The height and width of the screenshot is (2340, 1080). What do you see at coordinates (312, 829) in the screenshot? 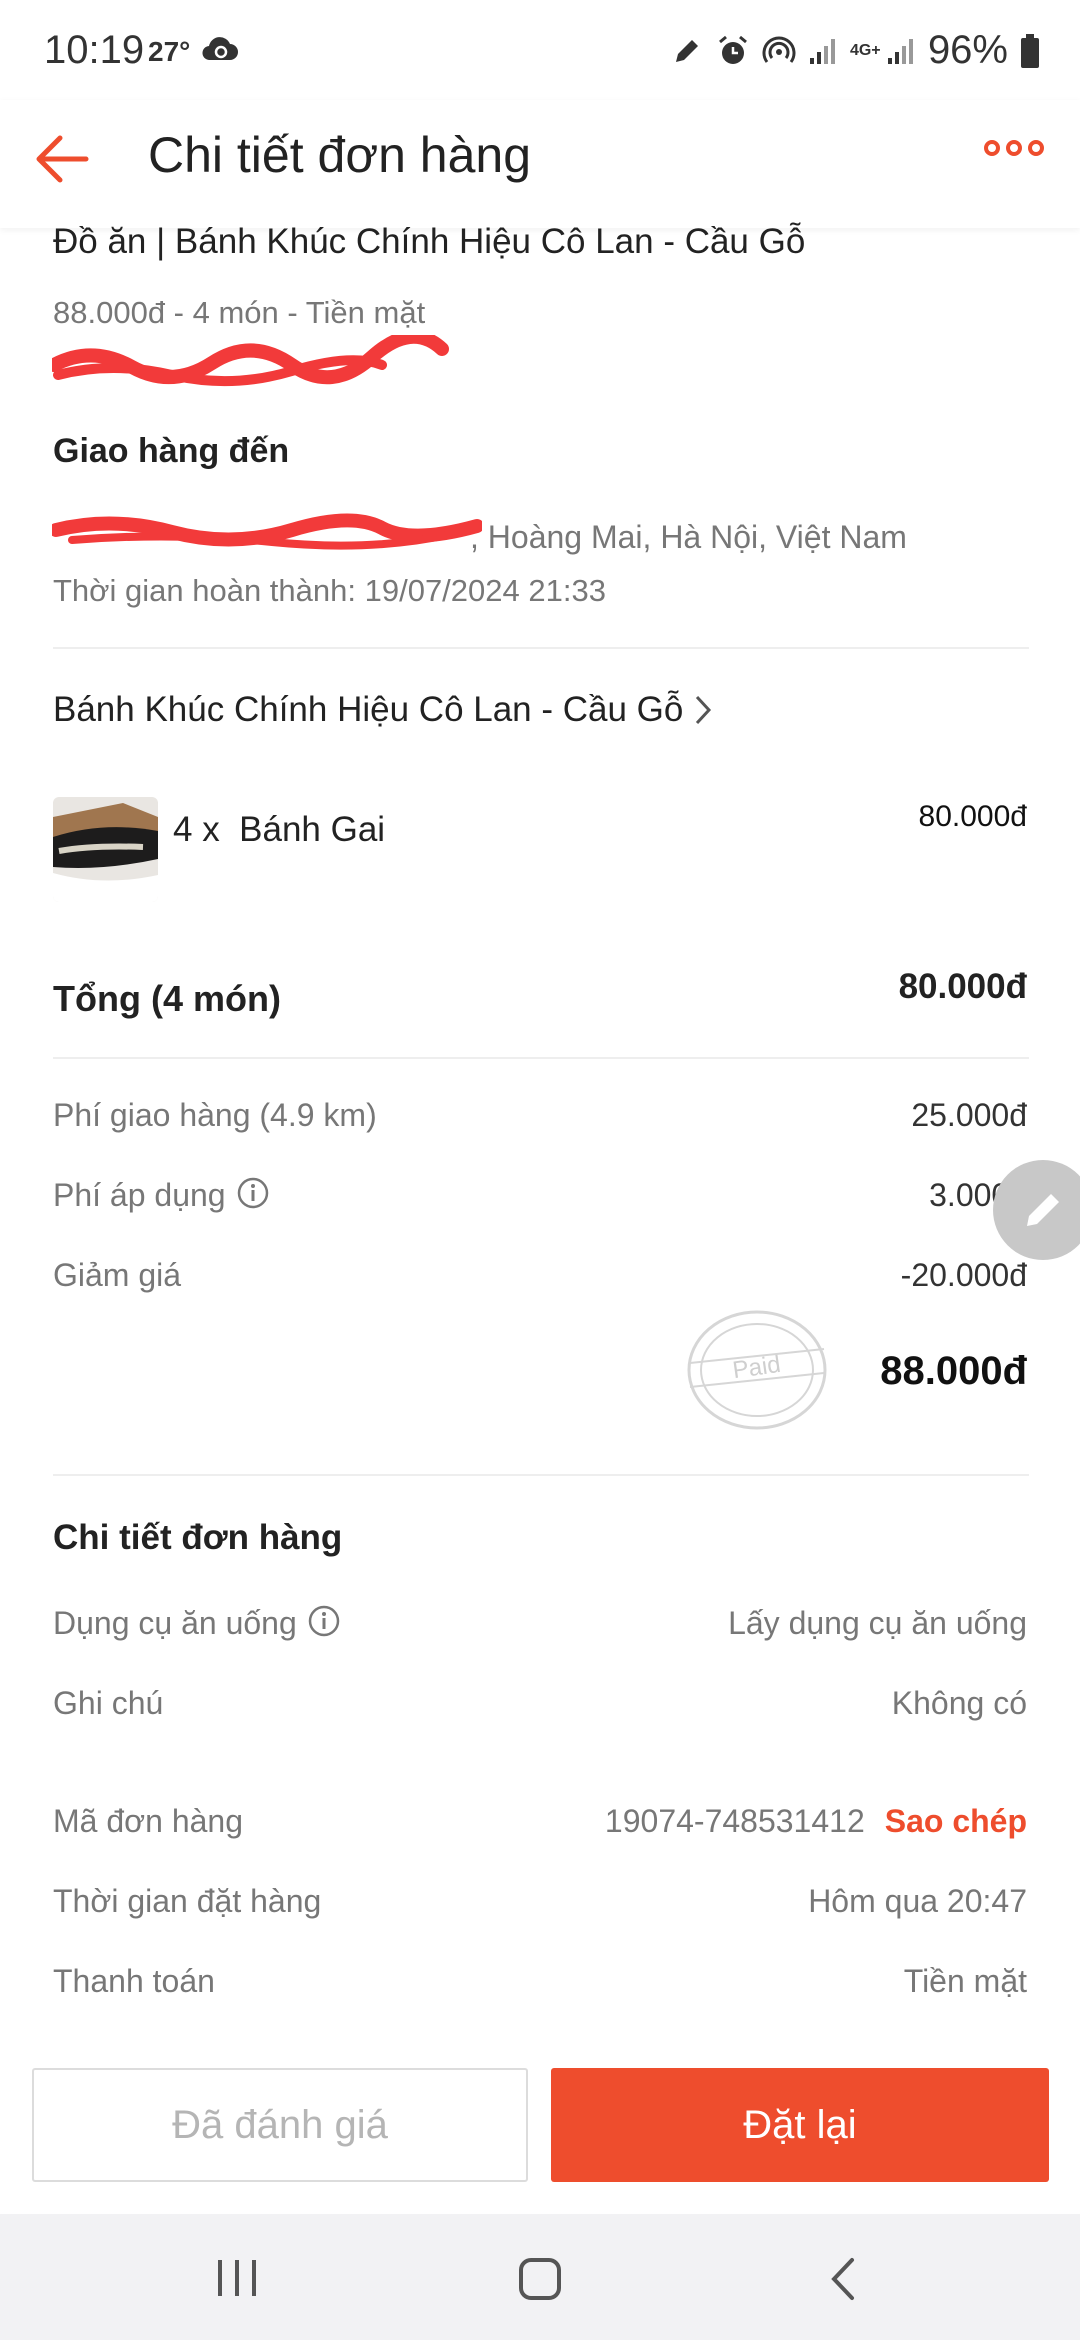
I see `item-name: Bánh Gai` at bounding box center [312, 829].